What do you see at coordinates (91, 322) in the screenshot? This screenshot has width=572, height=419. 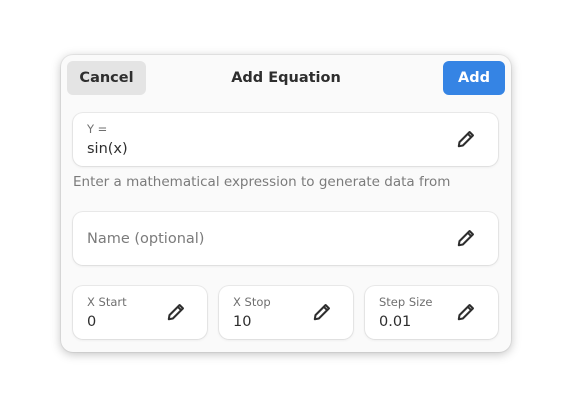 I see `x-start-value: 0` at bounding box center [91, 322].